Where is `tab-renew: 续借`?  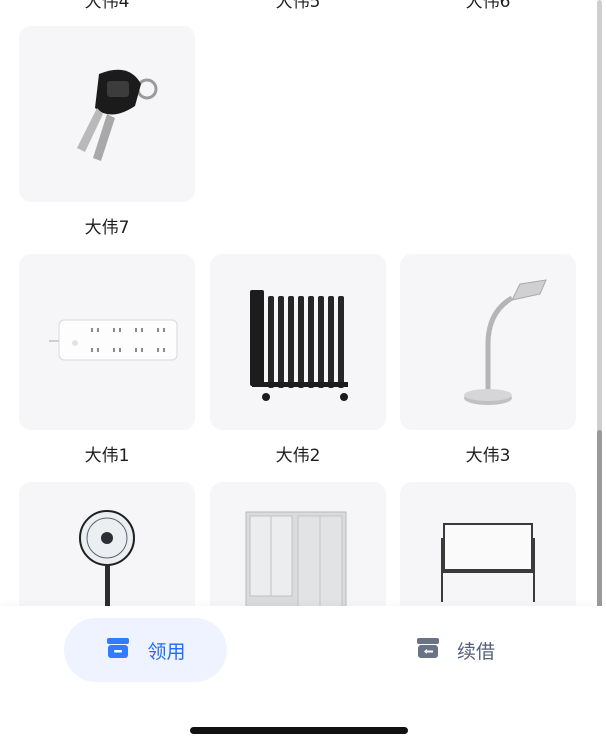
tab-renew: 续借 is located at coordinates (455, 650).